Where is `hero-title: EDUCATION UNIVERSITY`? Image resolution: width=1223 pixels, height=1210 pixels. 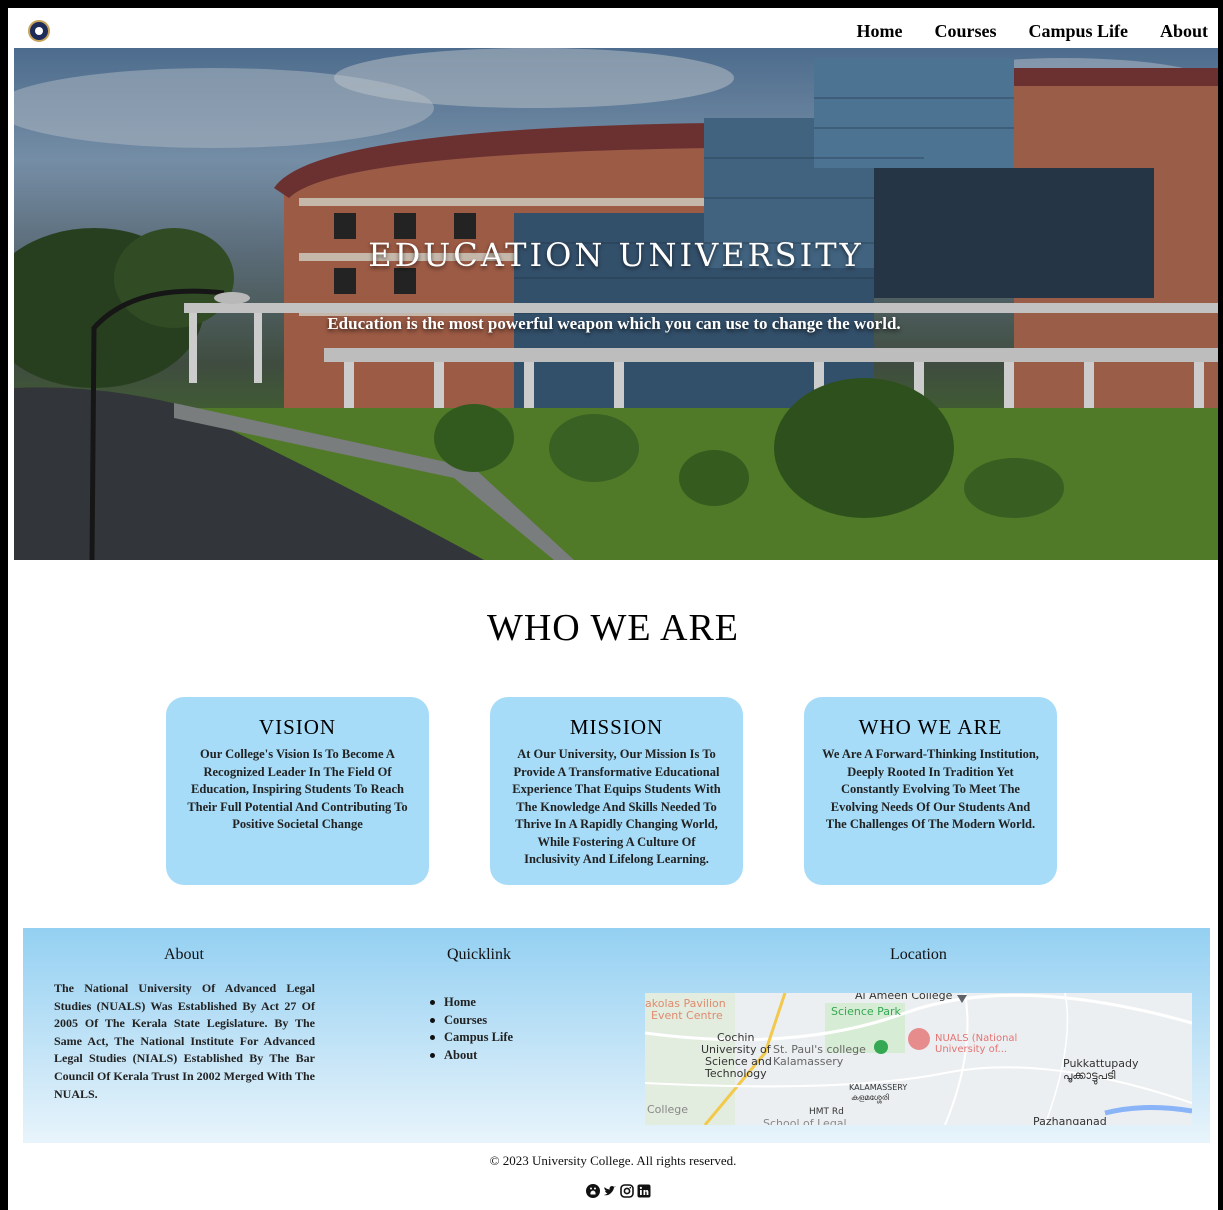 hero-title: EDUCATION UNIVERSITY is located at coordinates (616, 255).